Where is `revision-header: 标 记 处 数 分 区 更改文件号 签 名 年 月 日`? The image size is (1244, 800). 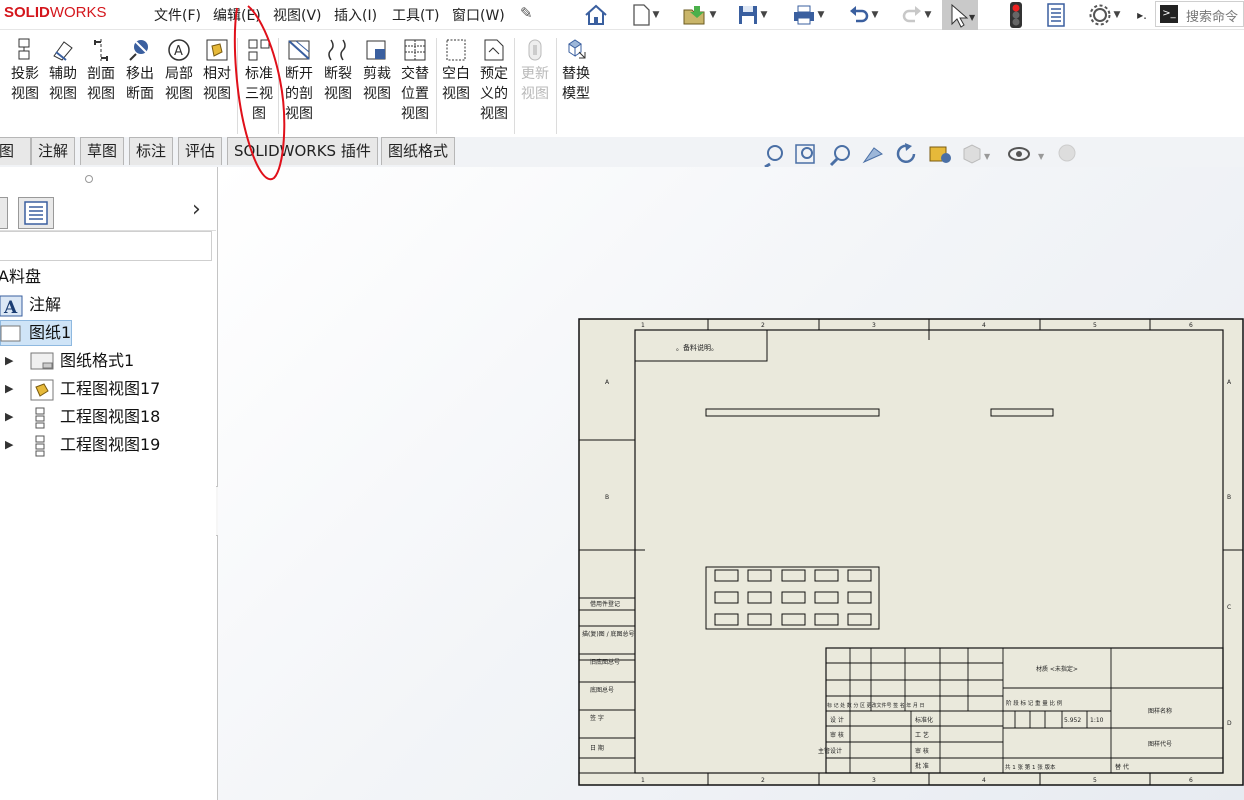 revision-header: 标 记 处 数 分 区 更改文件号 签 名 年 月 日 is located at coordinates (876, 705).